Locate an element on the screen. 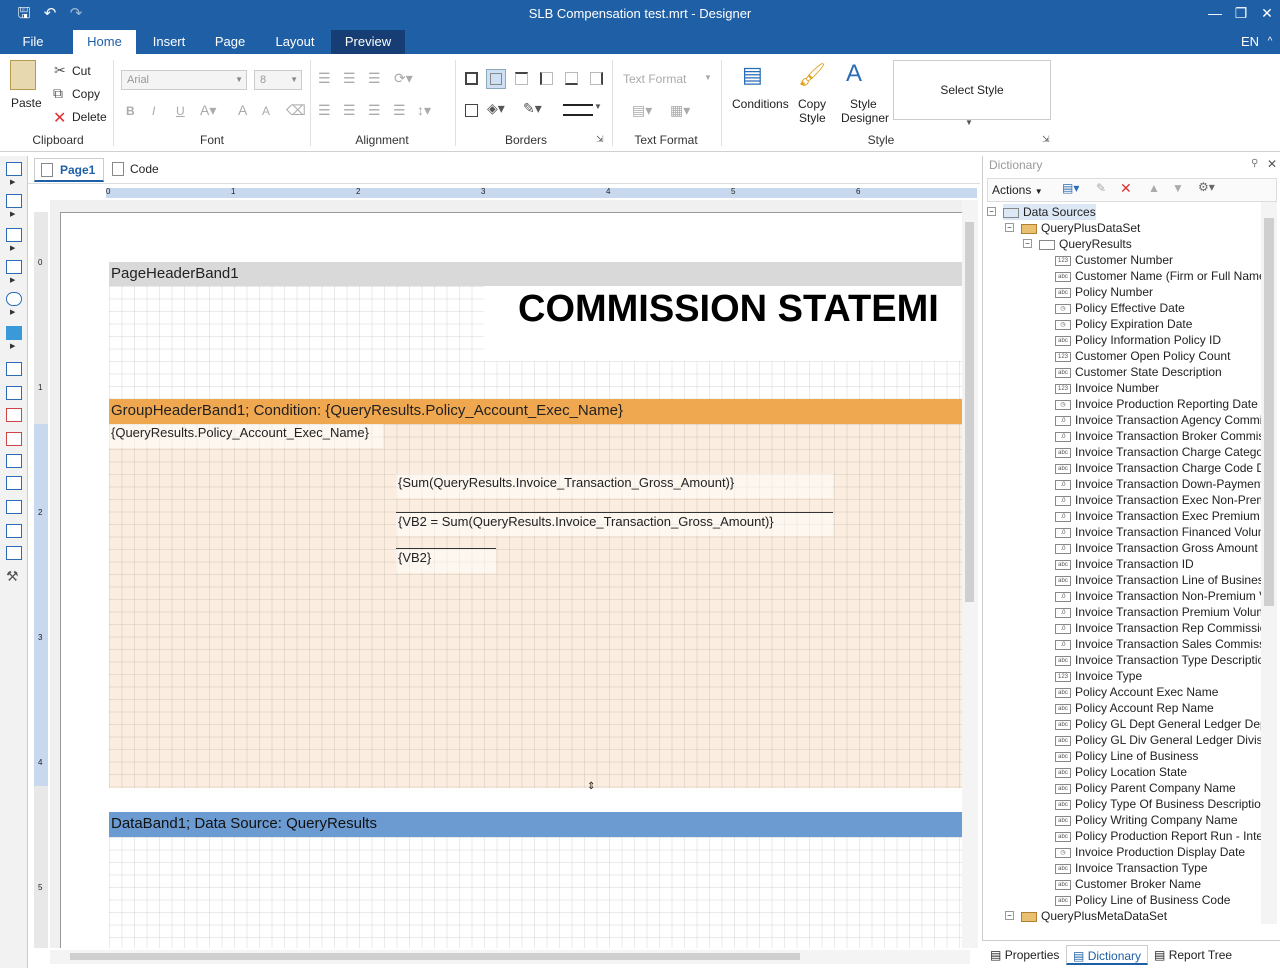  copy-style-button-line1: Copy is located at coordinates (812, 104).